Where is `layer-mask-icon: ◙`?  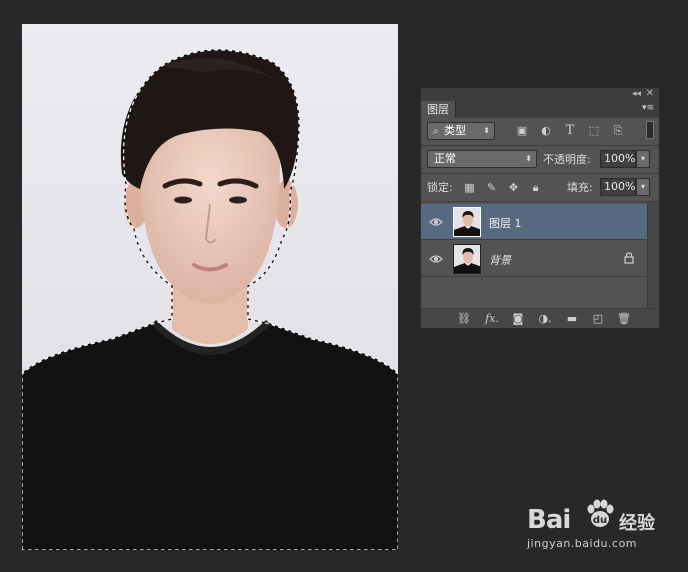 layer-mask-icon: ◙ is located at coordinates (518, 319).